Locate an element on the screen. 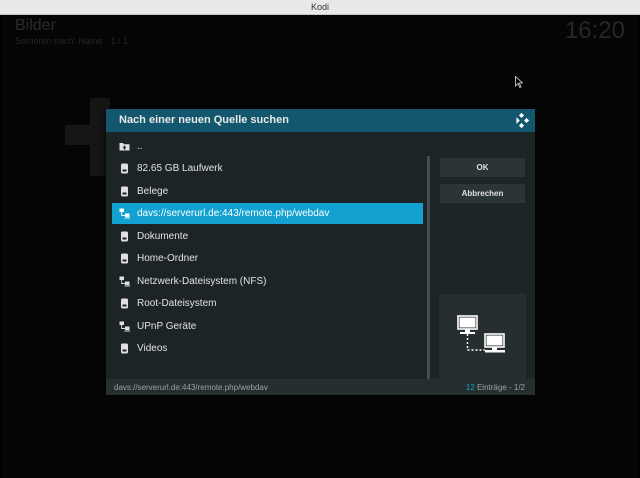 This screenshot has width=640, height=478. item-count-suffix: Einträge - 1/2 is located at coordinates (499, 387).